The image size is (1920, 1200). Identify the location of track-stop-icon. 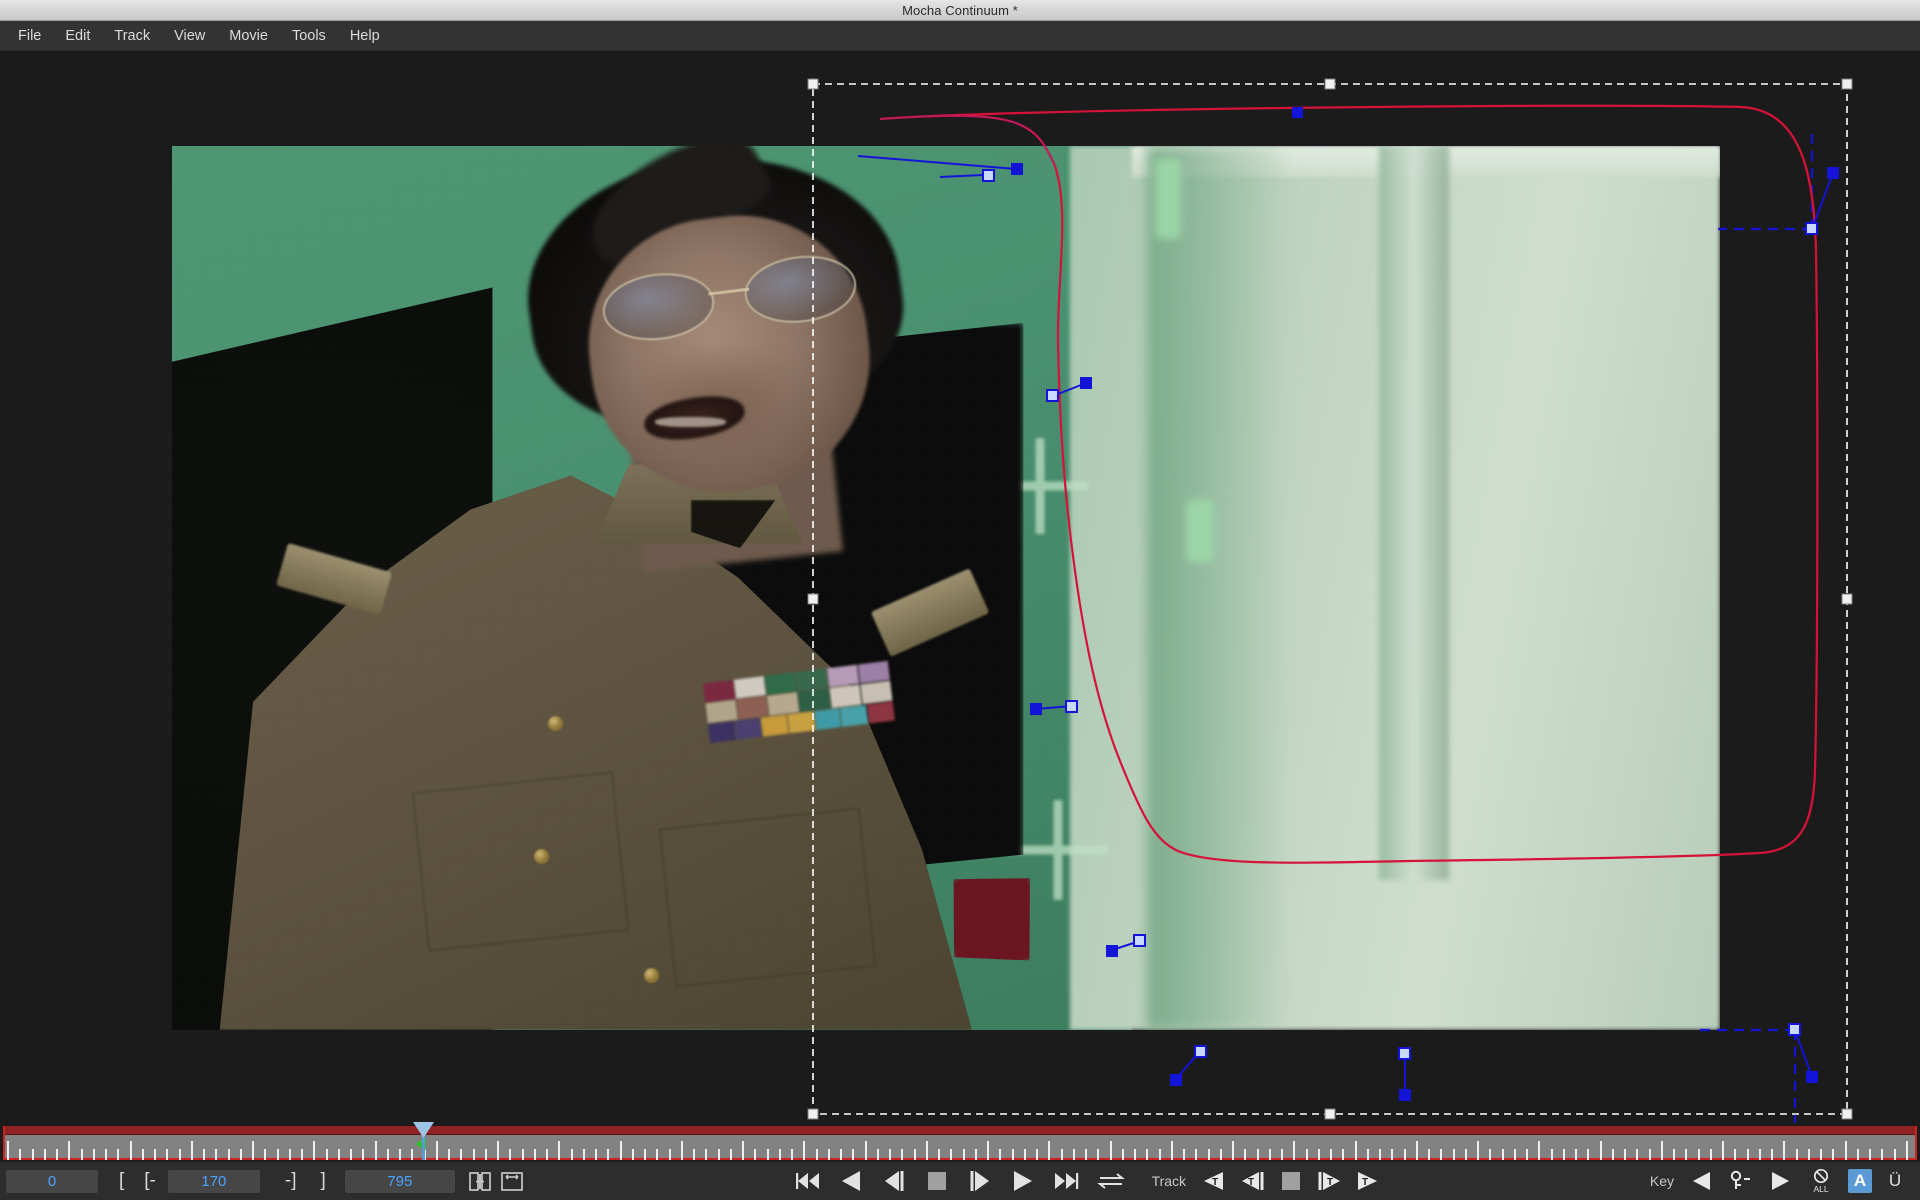
(1291, 1181).